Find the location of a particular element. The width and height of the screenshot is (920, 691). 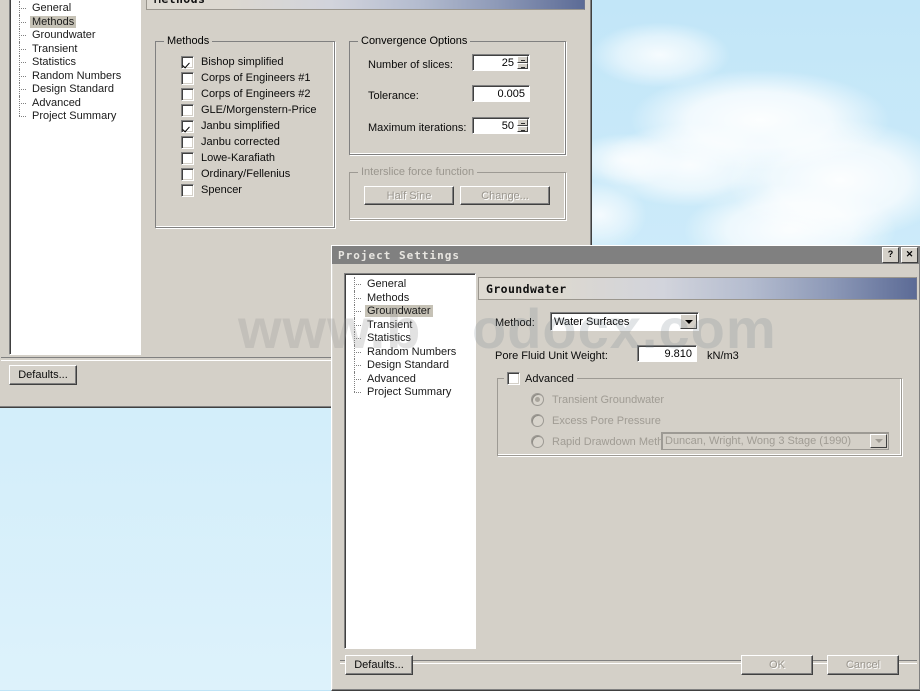

checkbox-label: Spencer is located at coordinates (221, 190).